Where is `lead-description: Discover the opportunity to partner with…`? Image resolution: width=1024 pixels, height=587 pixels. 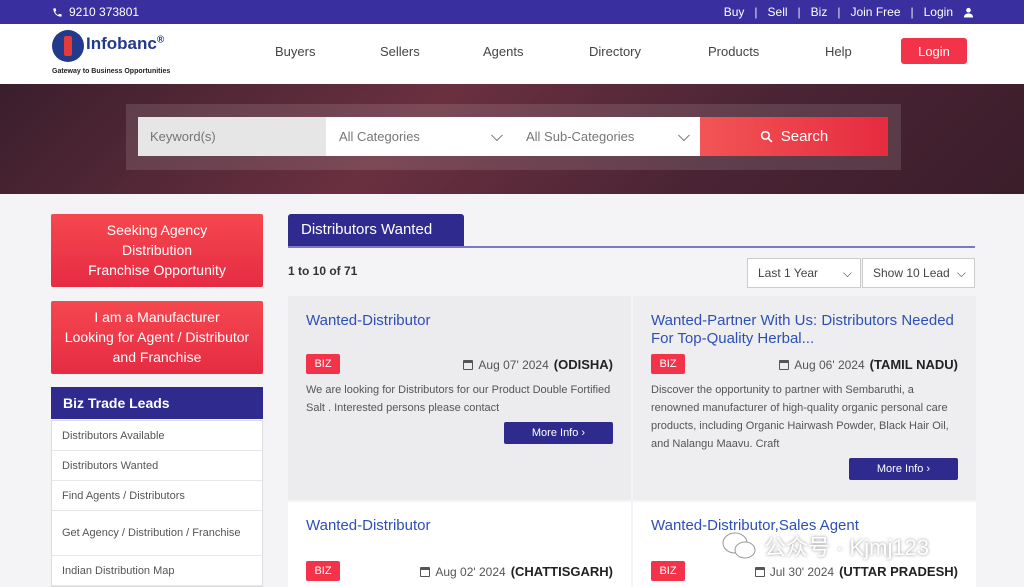 lead-description: Discover the opportunity to partner with… is located at coordinates (800, 417).